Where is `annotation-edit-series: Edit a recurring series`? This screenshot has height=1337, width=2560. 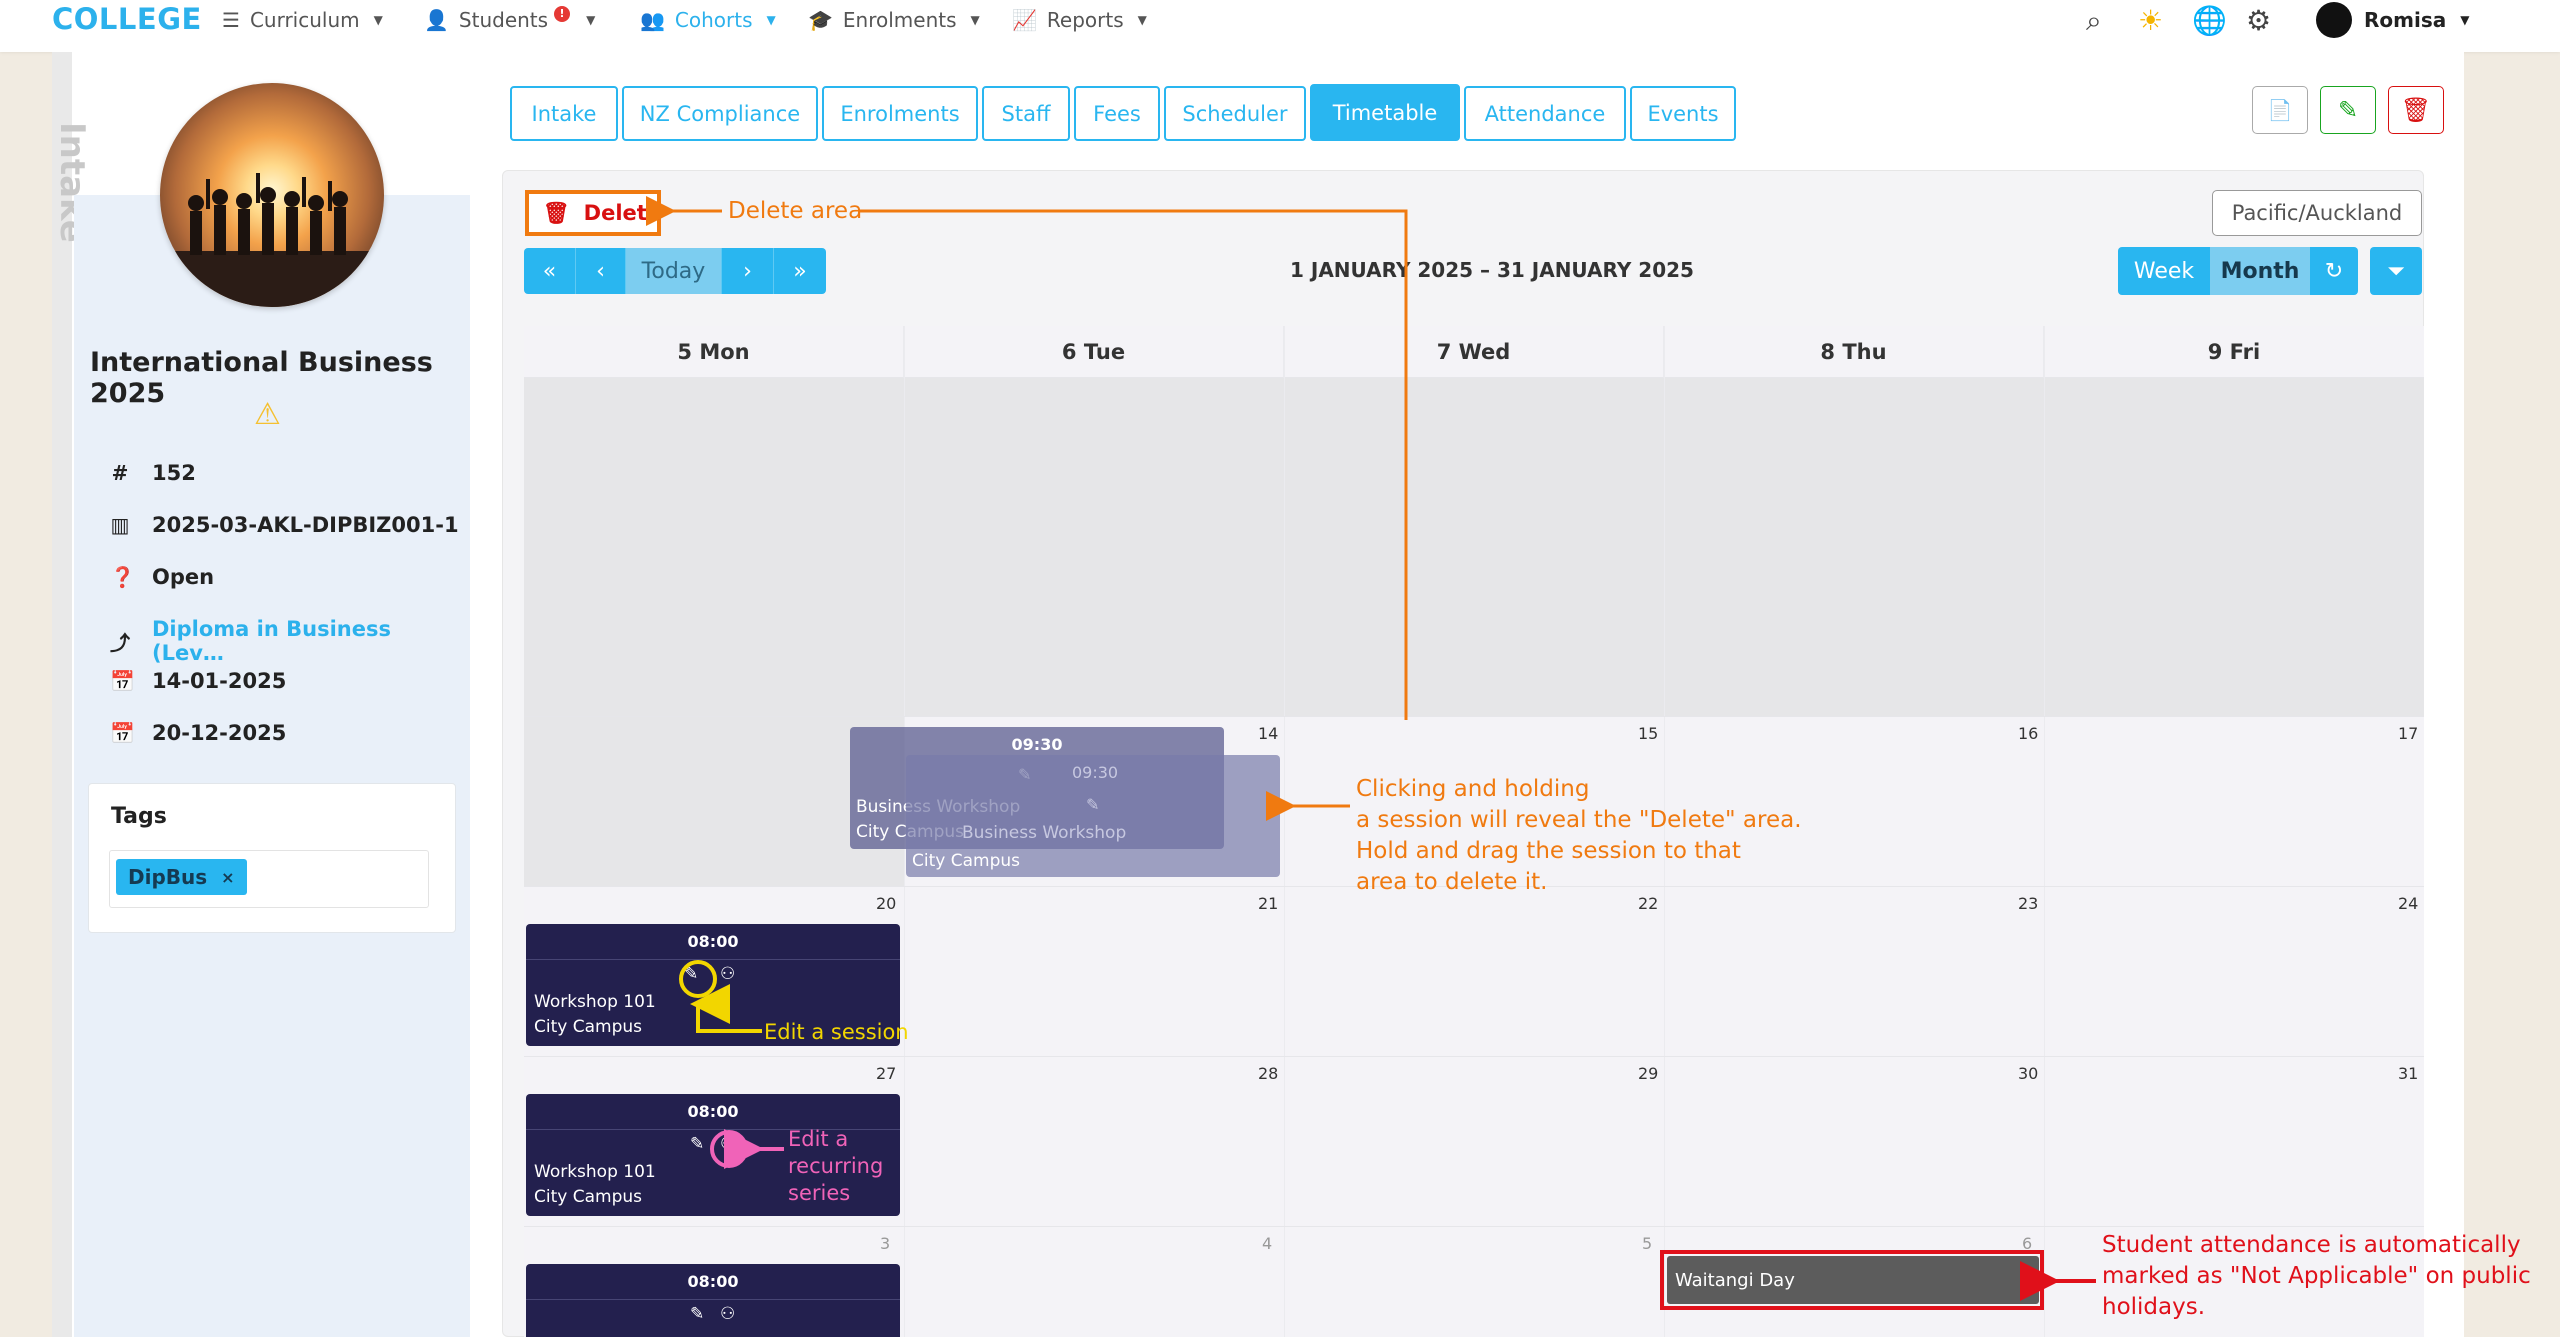
annotation-edit-series: Edit a recurring series is located at coordinates (835, 1166).